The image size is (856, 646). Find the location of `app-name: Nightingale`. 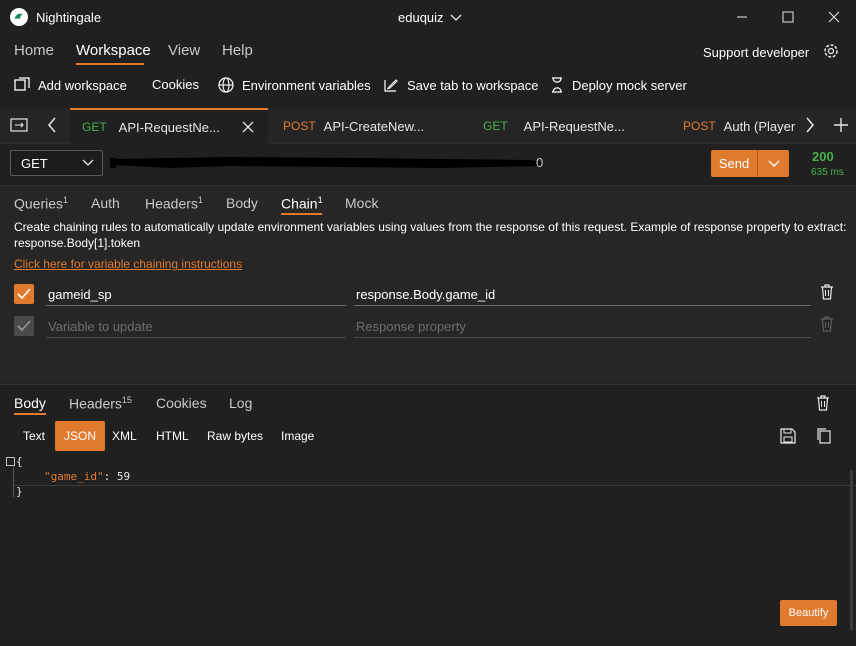

app-name: Nightingale is located at coordinates (69, 17).